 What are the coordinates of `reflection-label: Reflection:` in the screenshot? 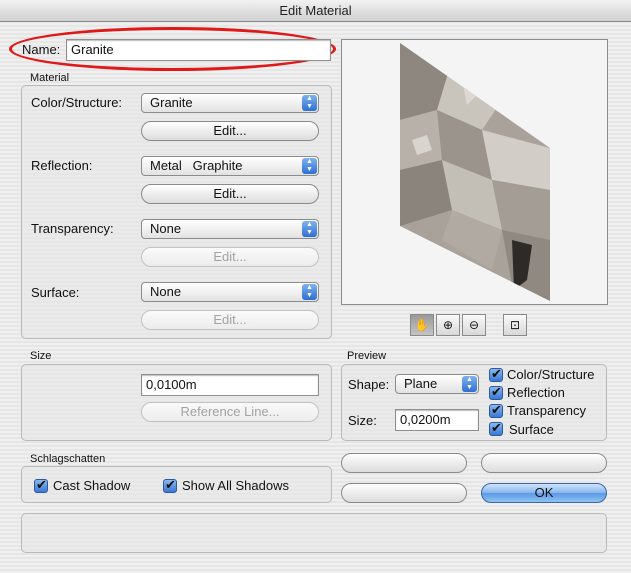 It's located at (62, 165).